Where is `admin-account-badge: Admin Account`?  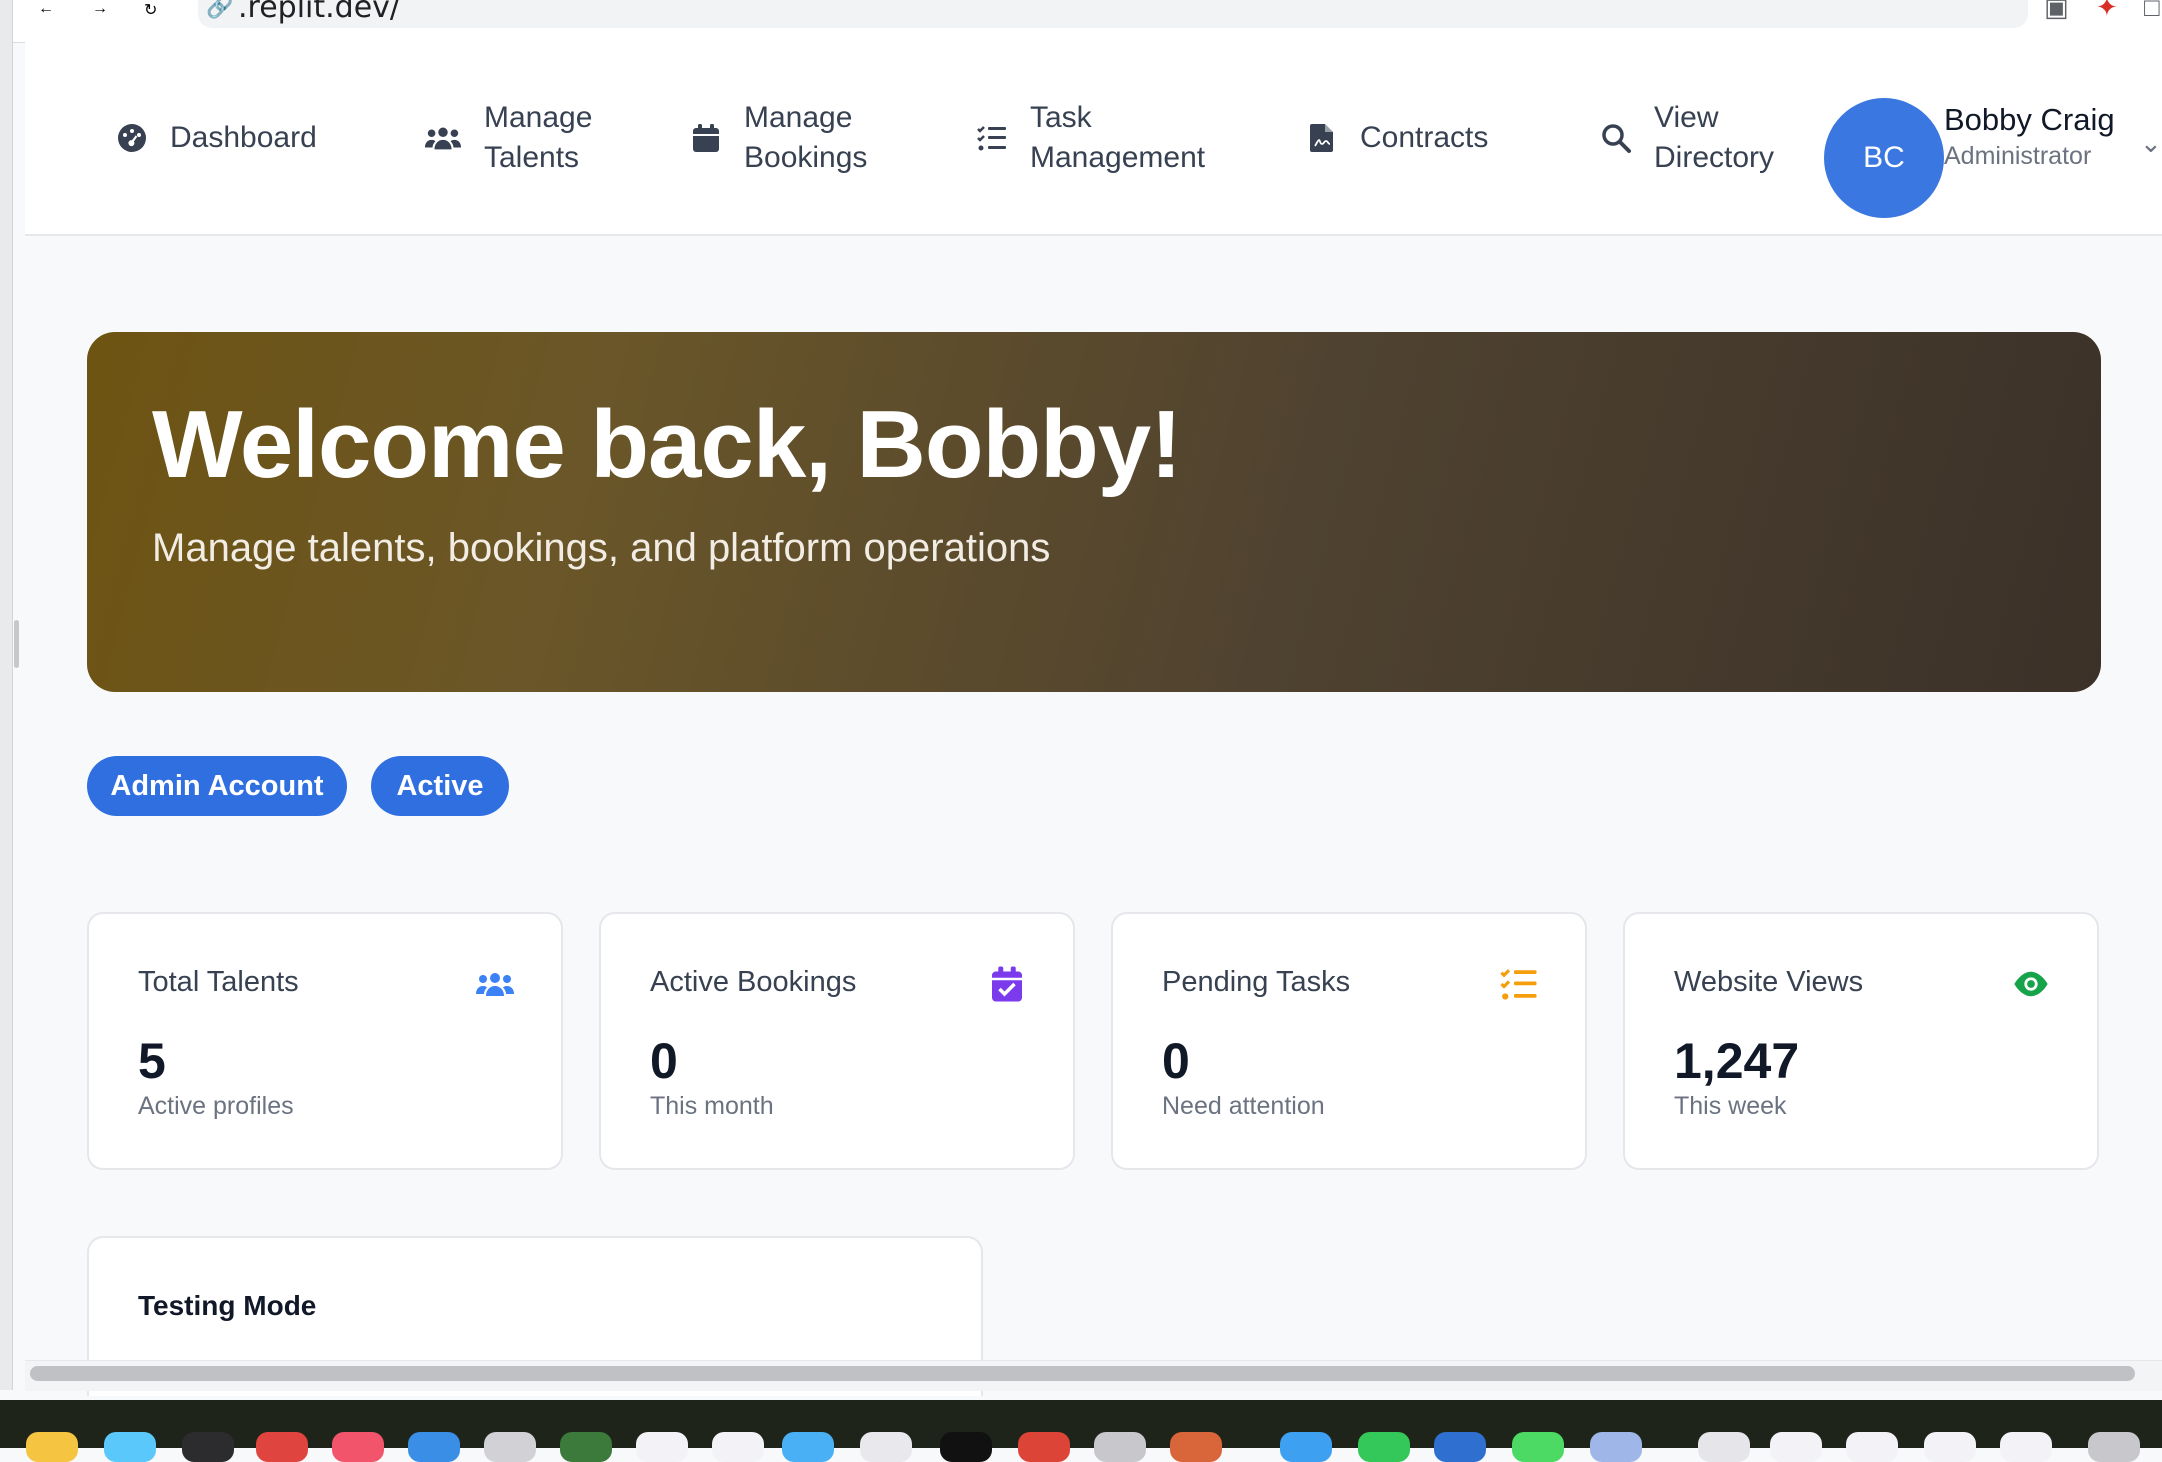 admin-account-badge: Admin Account is located at coordinates (217, 786).